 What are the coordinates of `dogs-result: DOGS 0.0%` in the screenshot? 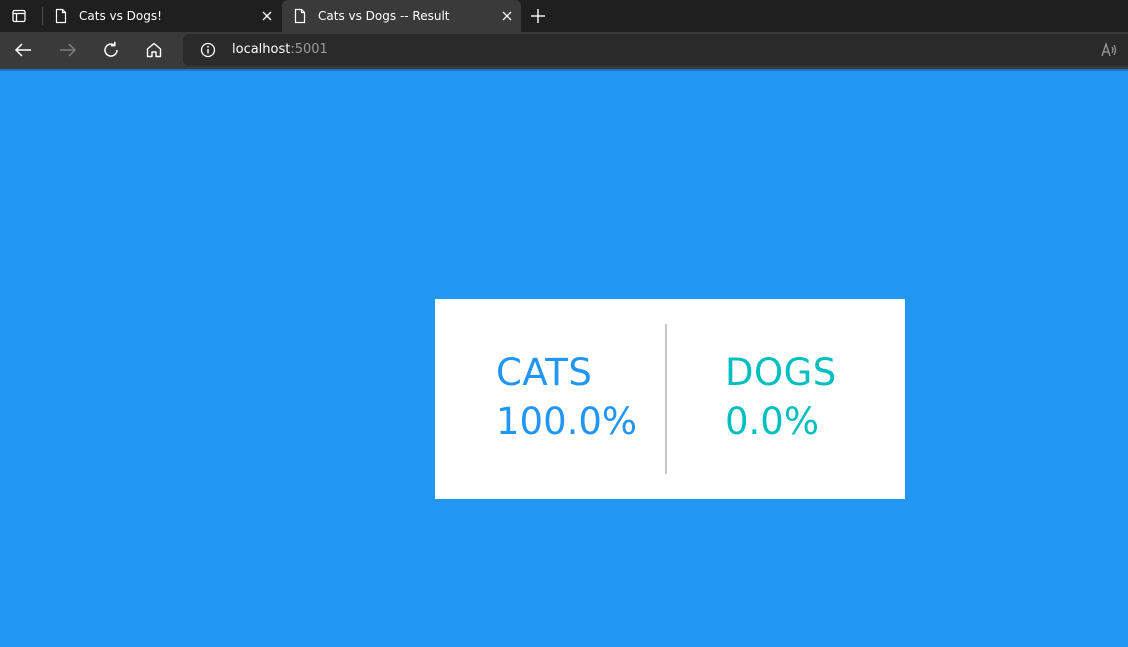 It's located at (781, 397).